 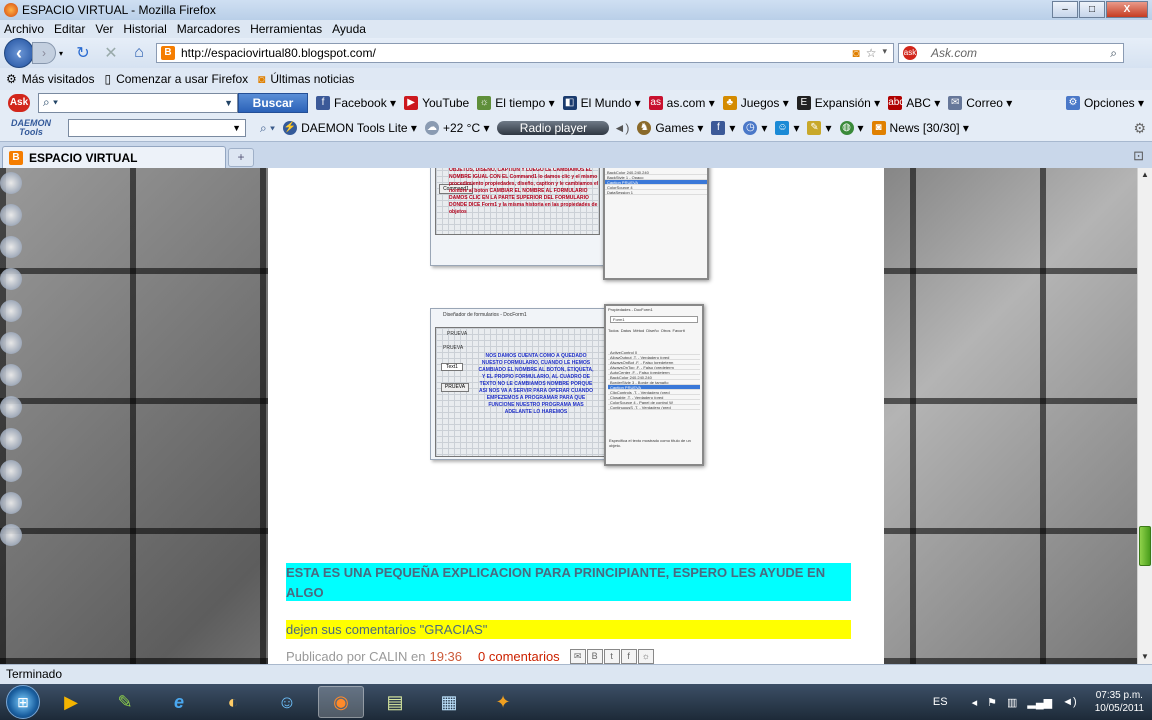 What do you see at coordinates (233, 702) in the screenshot?
I see `paint-palette-icon: ◐` at bounding box center [233, 702].